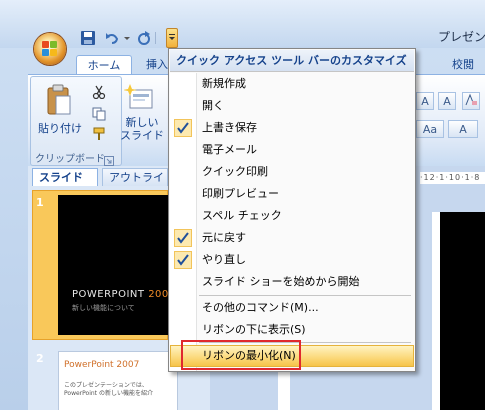 This screenshot has width=485, height=410. What do you see at coordinates (471, 101) in the screenshot?
I see `clear-format-icon` at bounding box center [471, 101].